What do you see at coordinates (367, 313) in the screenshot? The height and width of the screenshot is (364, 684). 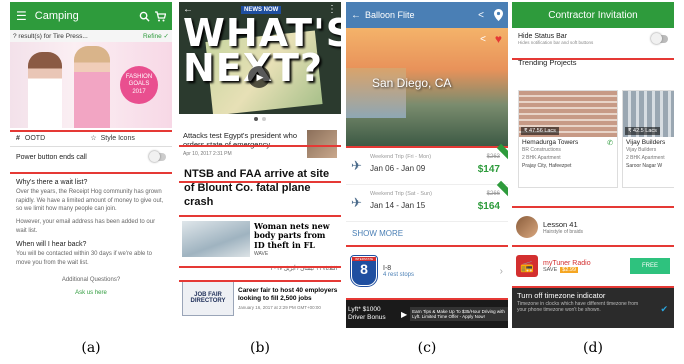 I see `ad-left-text: Lyft* $1000 Driver Bonus` at bounding box center [367, 313].